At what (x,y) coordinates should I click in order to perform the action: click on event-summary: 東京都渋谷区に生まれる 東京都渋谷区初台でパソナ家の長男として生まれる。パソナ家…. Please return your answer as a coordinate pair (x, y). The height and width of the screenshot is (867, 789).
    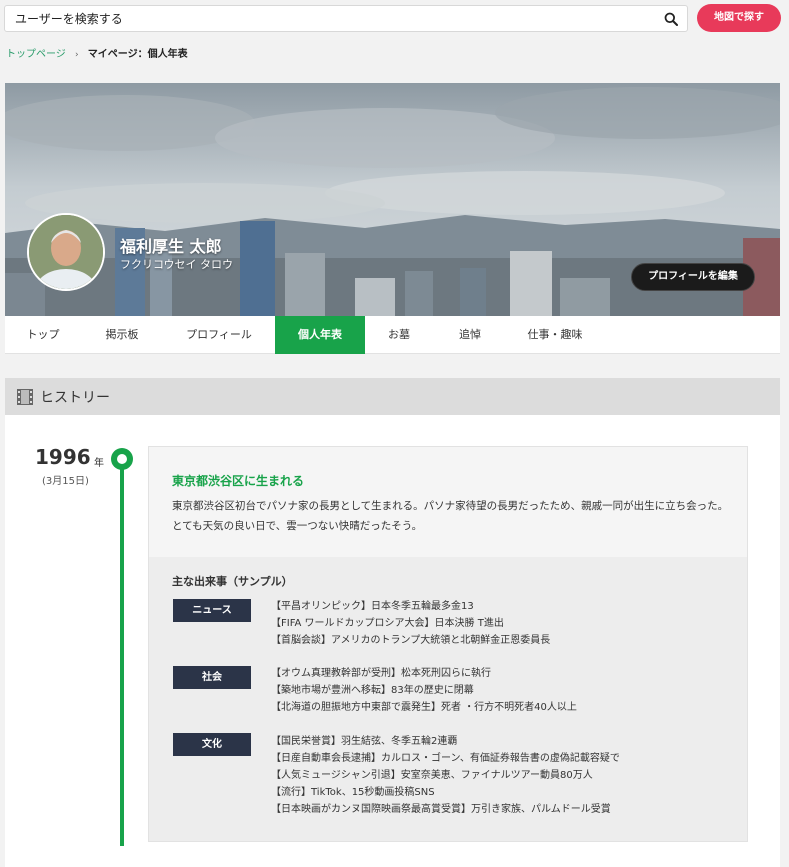
    Looking at the image, I should click on (448, 502).